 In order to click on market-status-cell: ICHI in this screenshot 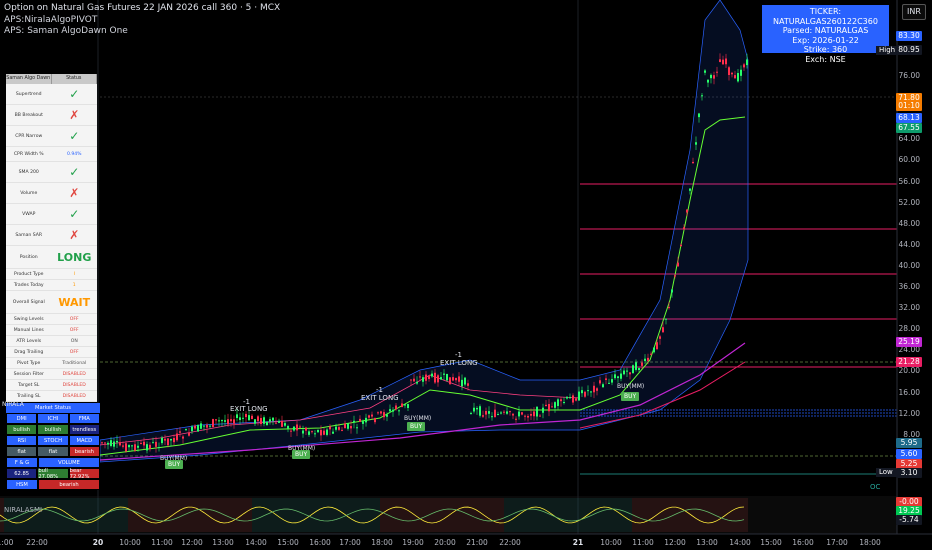, I will do `click(53, 418)`.